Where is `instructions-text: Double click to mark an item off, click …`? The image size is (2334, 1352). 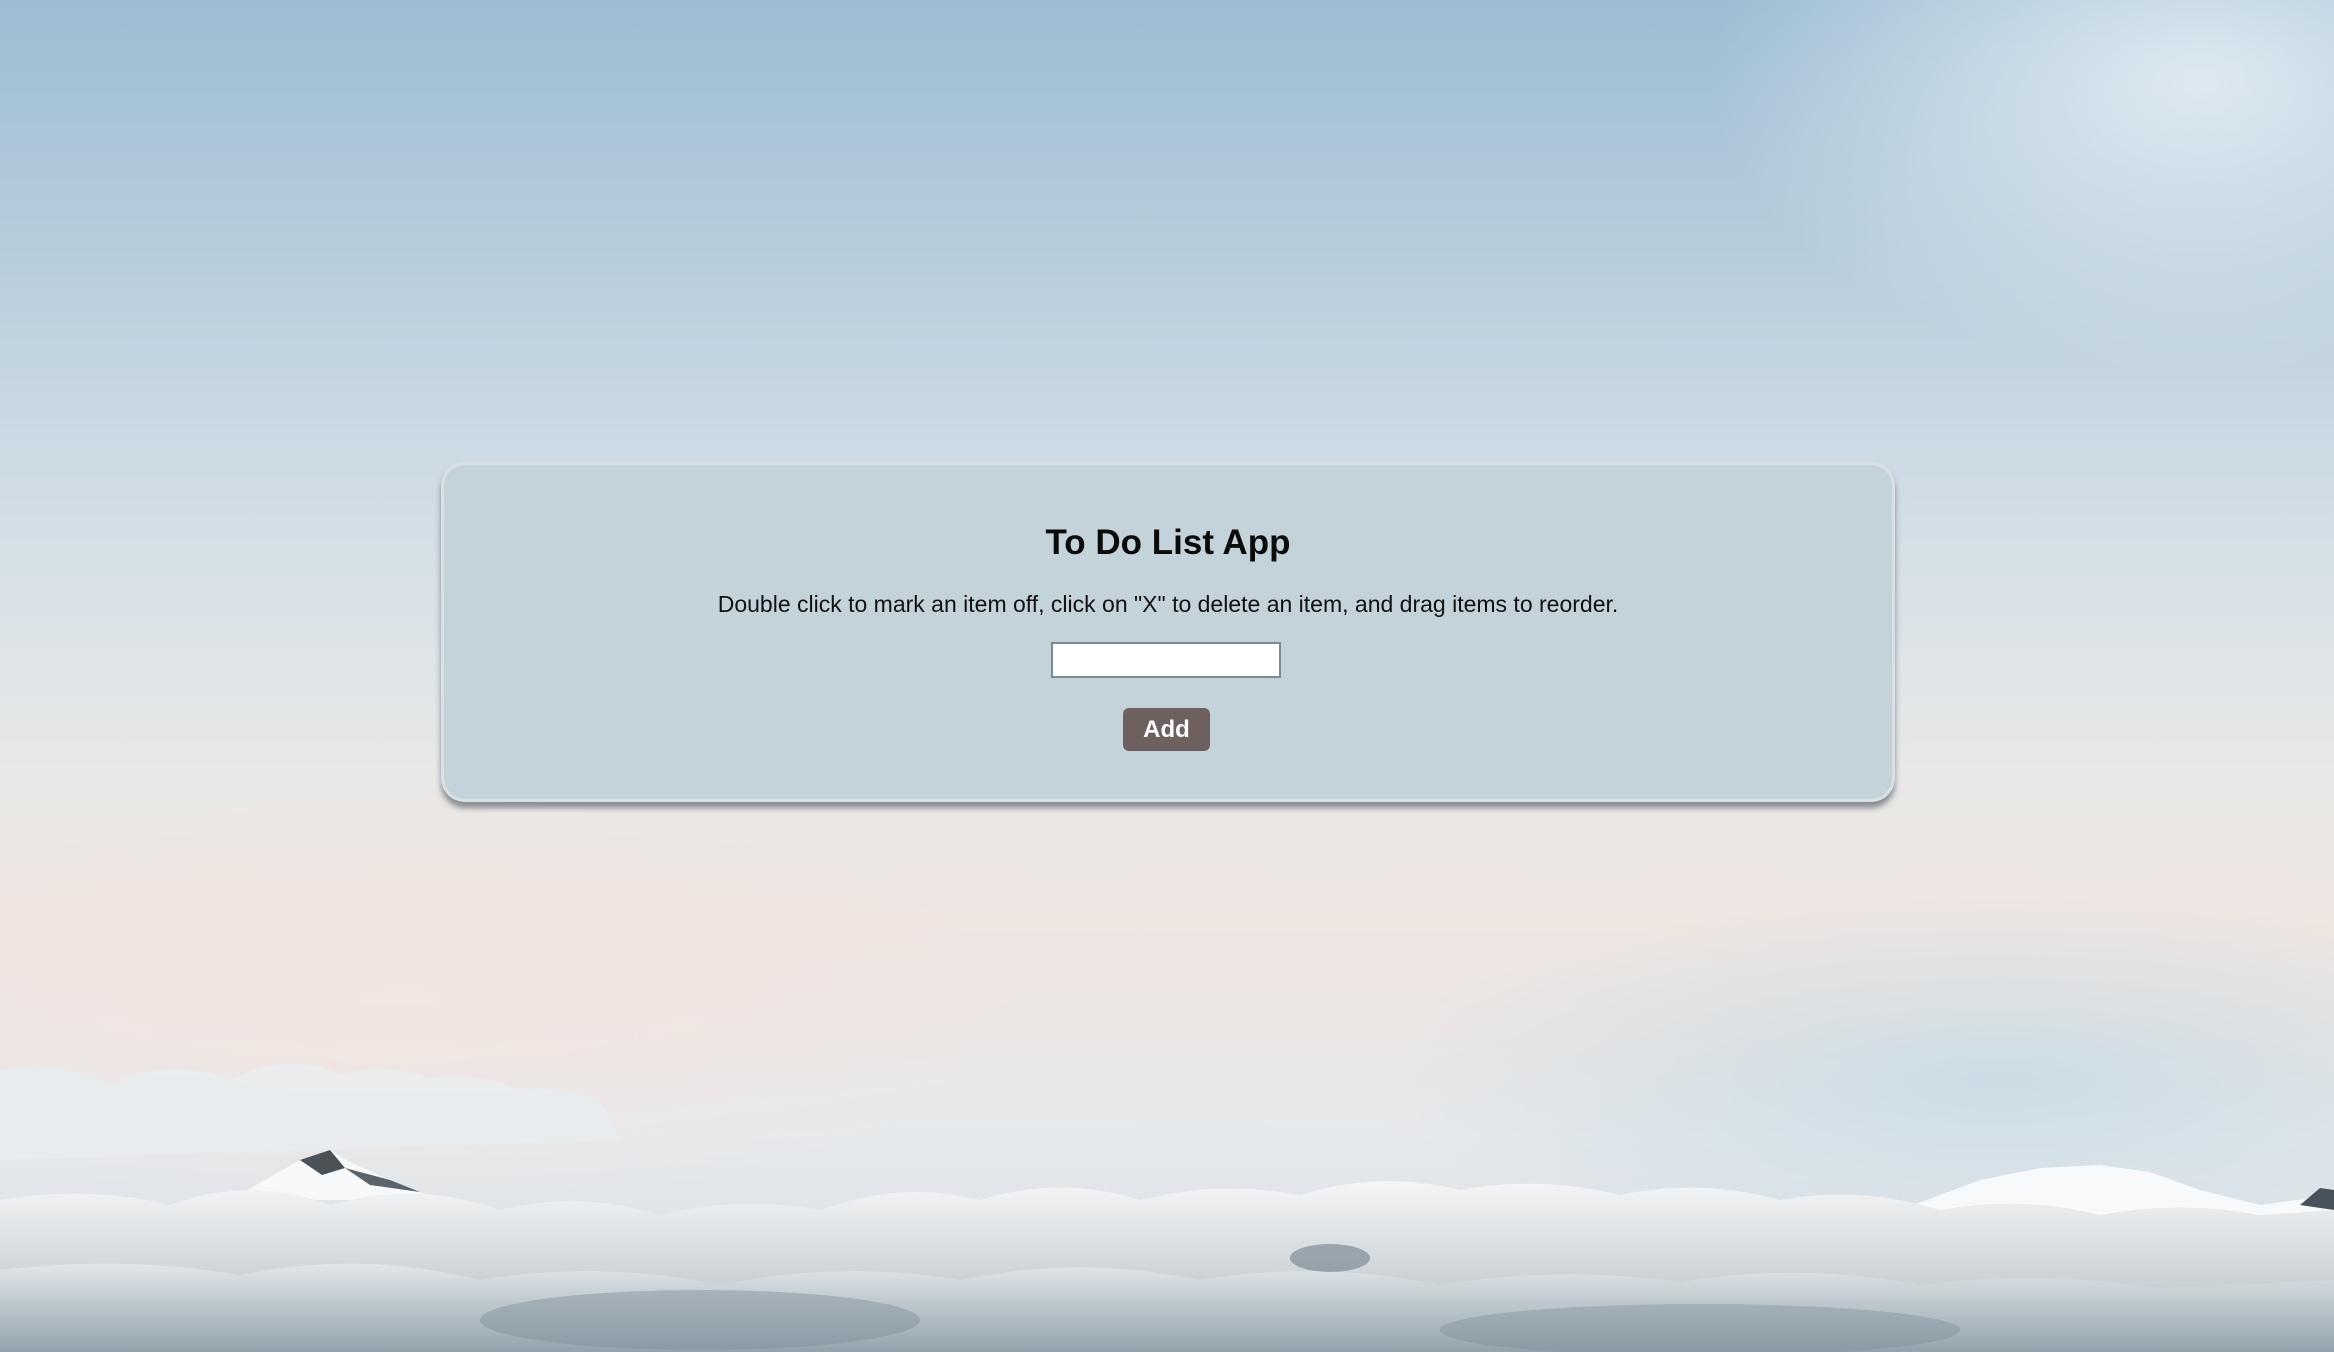
instructions-text: Double click to mark an item off, click … is located at coordinates (1168, 604).